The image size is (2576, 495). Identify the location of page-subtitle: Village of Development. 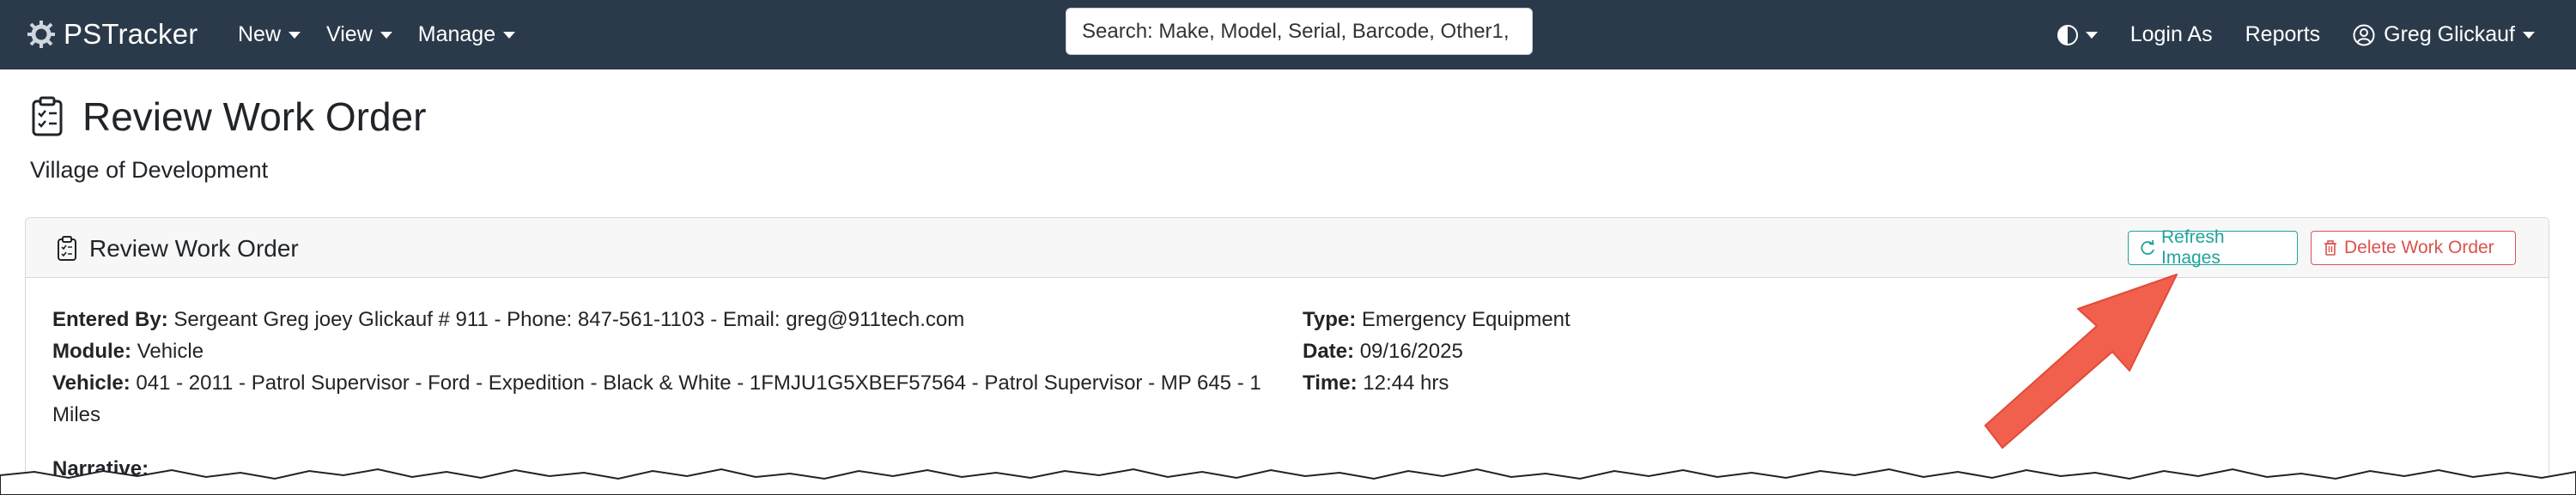
(149, 170).